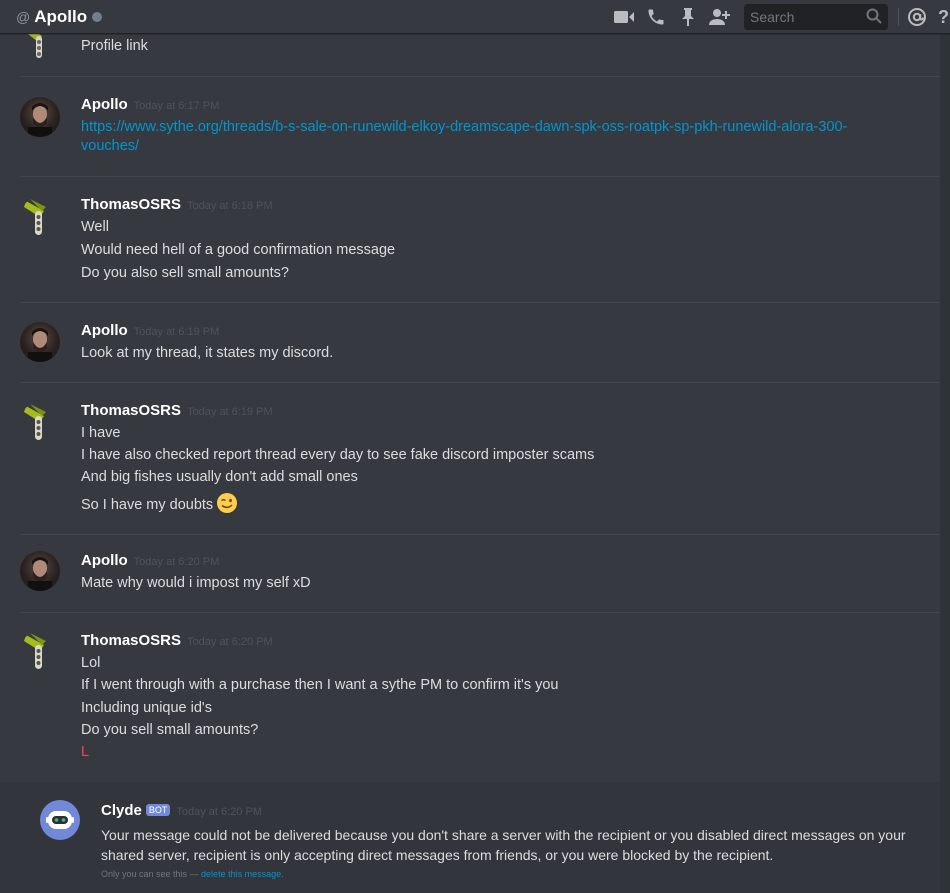  I want to click on message-author: Clyde BOT Today at 6:20 PM, so click(181, 810).